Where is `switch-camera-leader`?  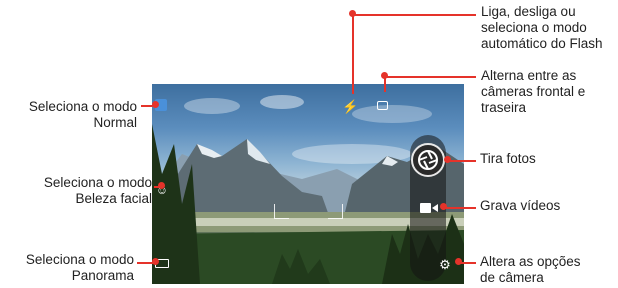 switch-camera-leader is located at coordinates (430, 77).